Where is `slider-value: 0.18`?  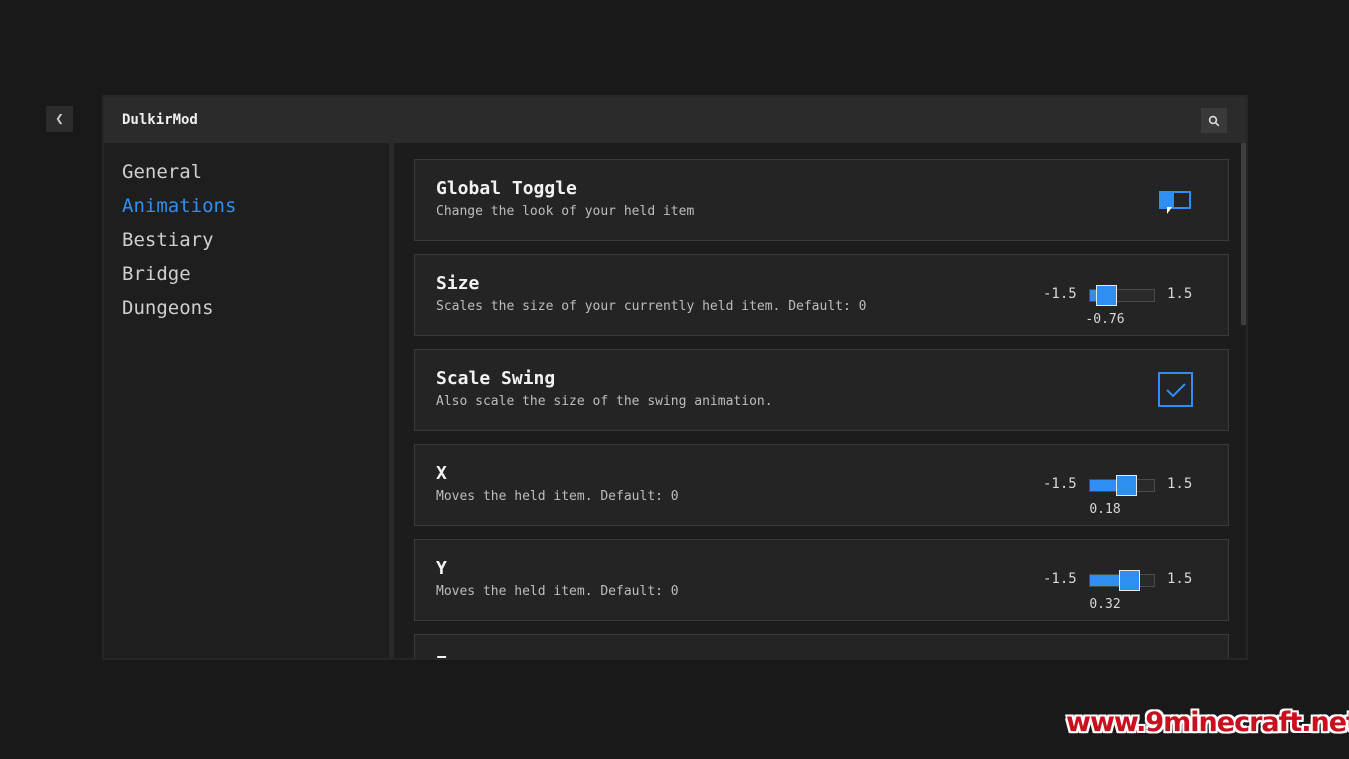
slider-value: 0.18 is located at coordinates (1105, 509).